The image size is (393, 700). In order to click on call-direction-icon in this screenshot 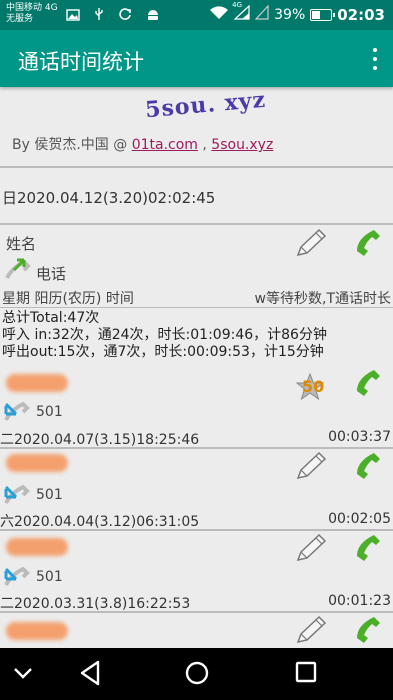, I will do `click(18, 268)`.